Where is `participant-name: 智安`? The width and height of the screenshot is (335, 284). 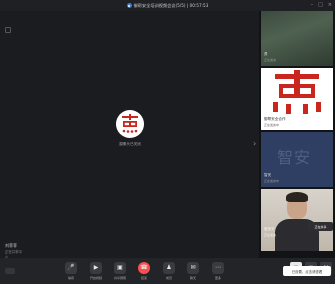 participant-name: 智安 is located at coordinates (268, 175).